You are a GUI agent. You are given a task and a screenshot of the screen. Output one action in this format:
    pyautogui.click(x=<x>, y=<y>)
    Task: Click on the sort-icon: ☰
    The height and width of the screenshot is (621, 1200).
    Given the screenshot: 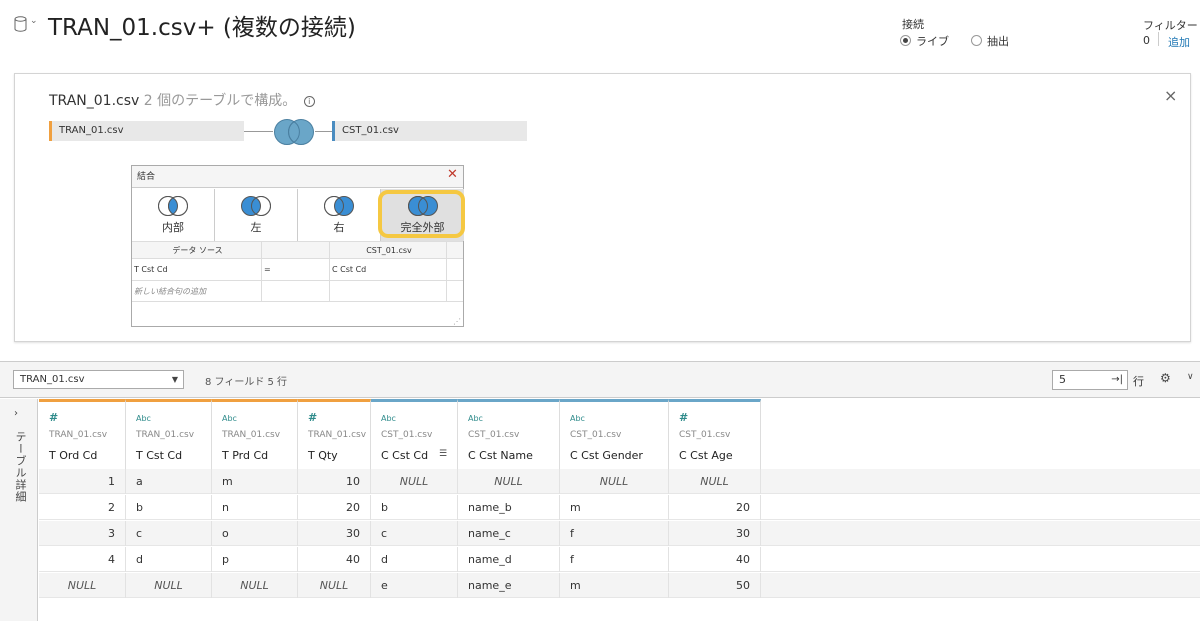 What is the action you would take?
    pyautogui.click(x=443, y=454)
    